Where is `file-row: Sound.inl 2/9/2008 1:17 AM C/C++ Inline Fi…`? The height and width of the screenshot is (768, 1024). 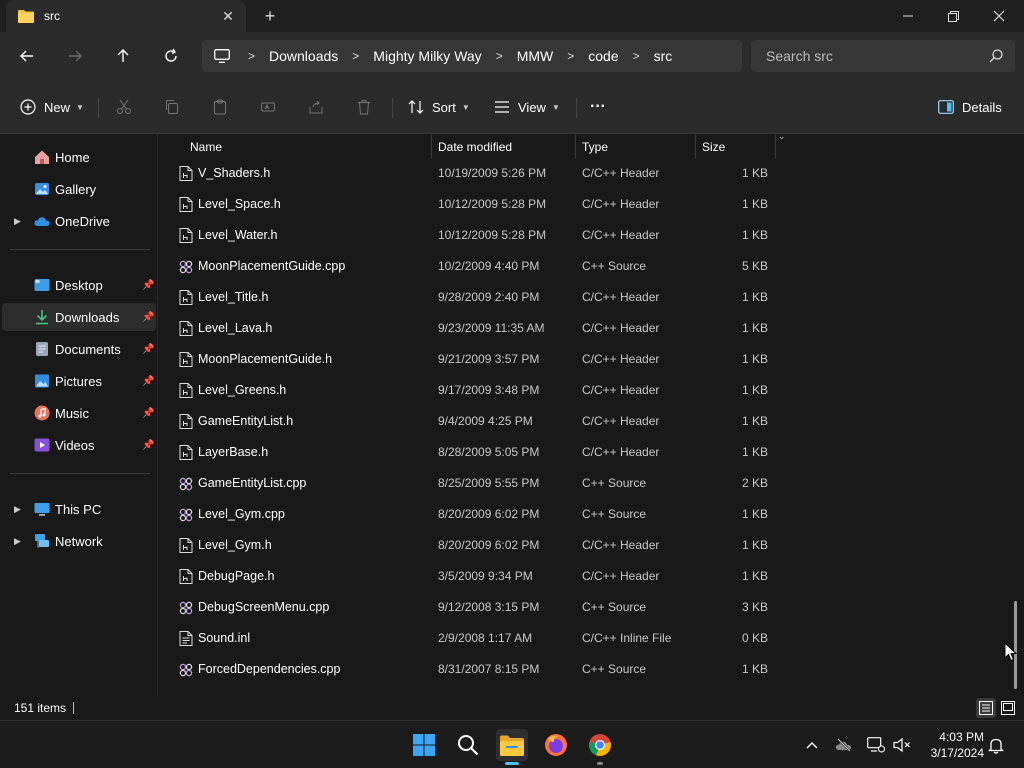
file-row: Sound.inl 2/9/2008 1:17 AM C/C++ Inline Fi… is located at coordinates (467, 638).